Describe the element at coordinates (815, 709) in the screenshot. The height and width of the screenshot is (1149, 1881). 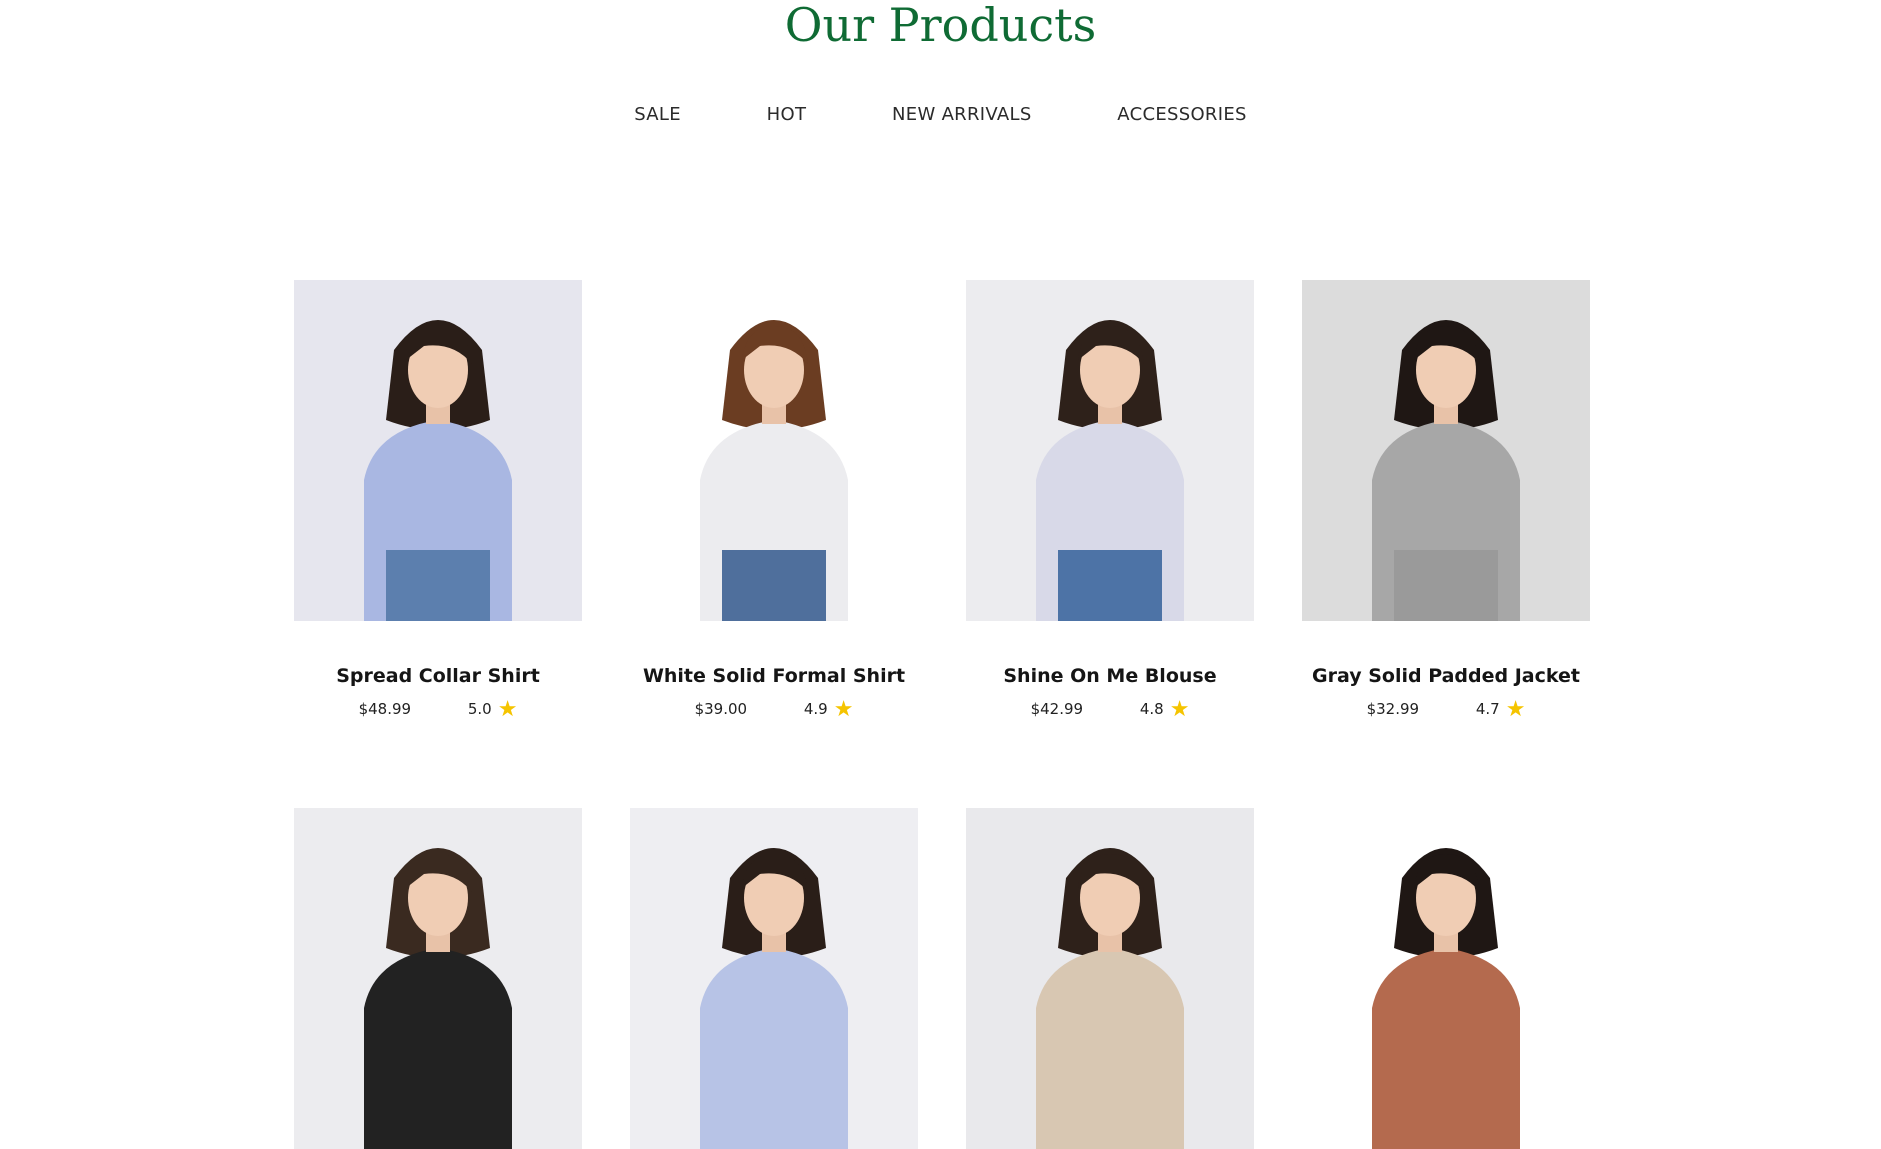
I see `product-rating: 4.9` at that location.